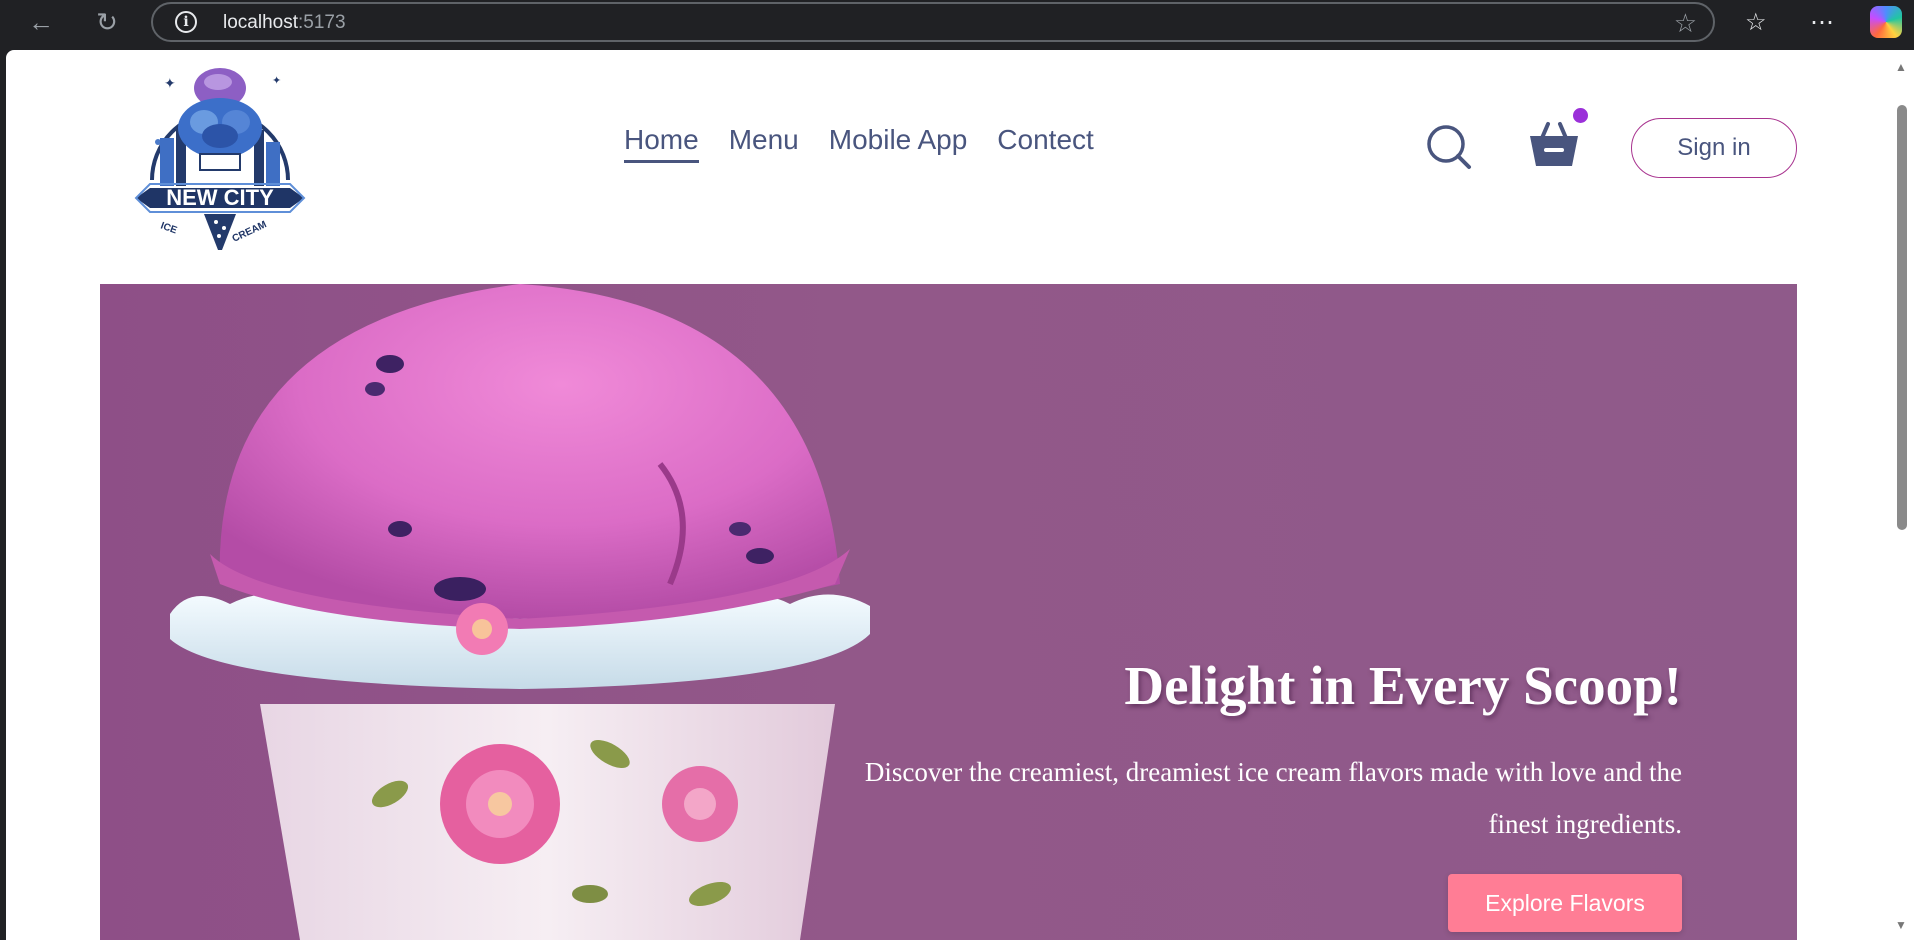 The image size is (1914, 940). Describe the element at coordinates (1045, 143) in the screenshot. I see `nav-contact: Contect` at that location.